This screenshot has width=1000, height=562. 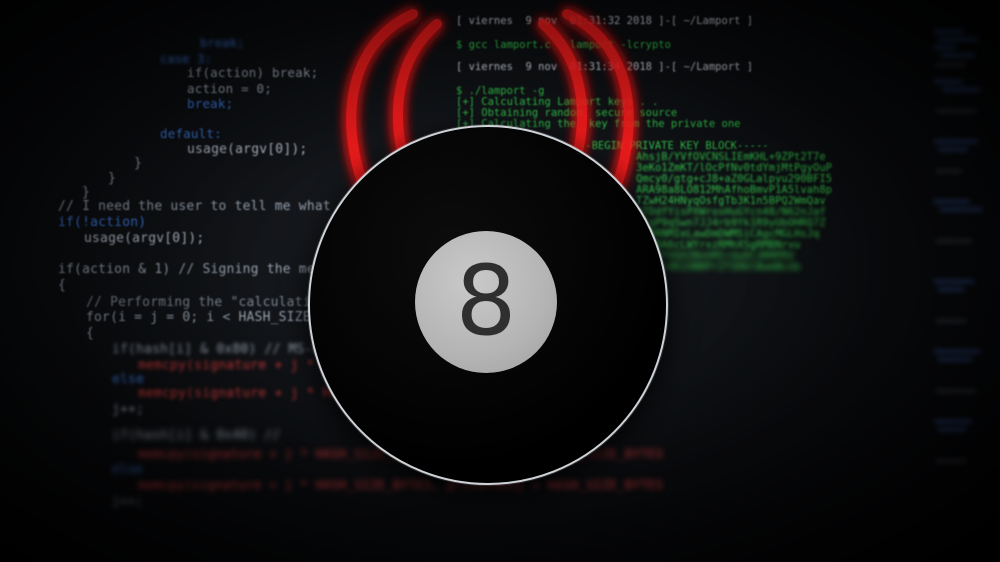 What do you see at coordinates (186, 59) in the screenshot?
I see `code-line: case 3:` at bounding box center [186, 59].